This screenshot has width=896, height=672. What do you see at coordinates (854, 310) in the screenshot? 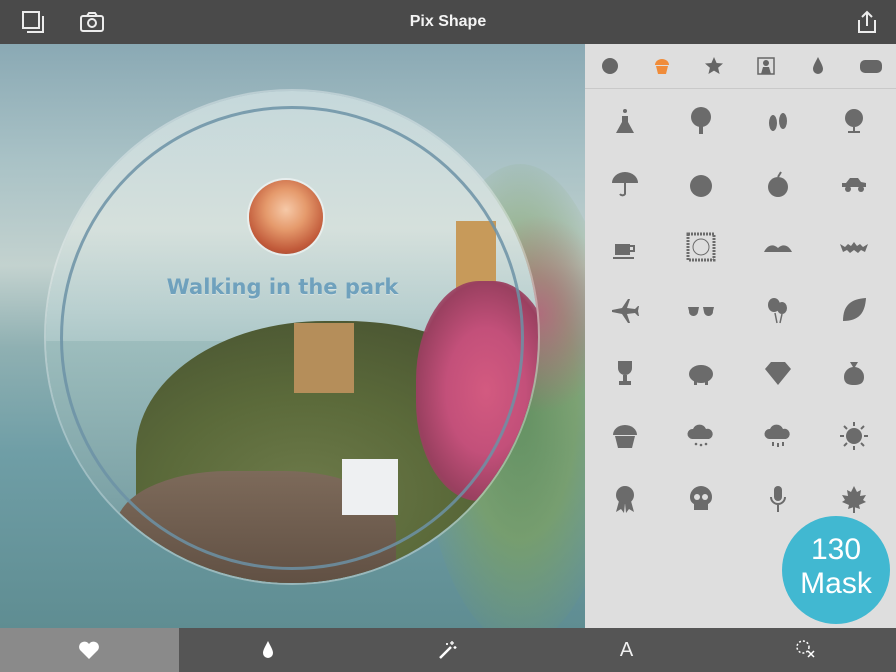
I see `leaf-icon` at bounding box center [854, 310].